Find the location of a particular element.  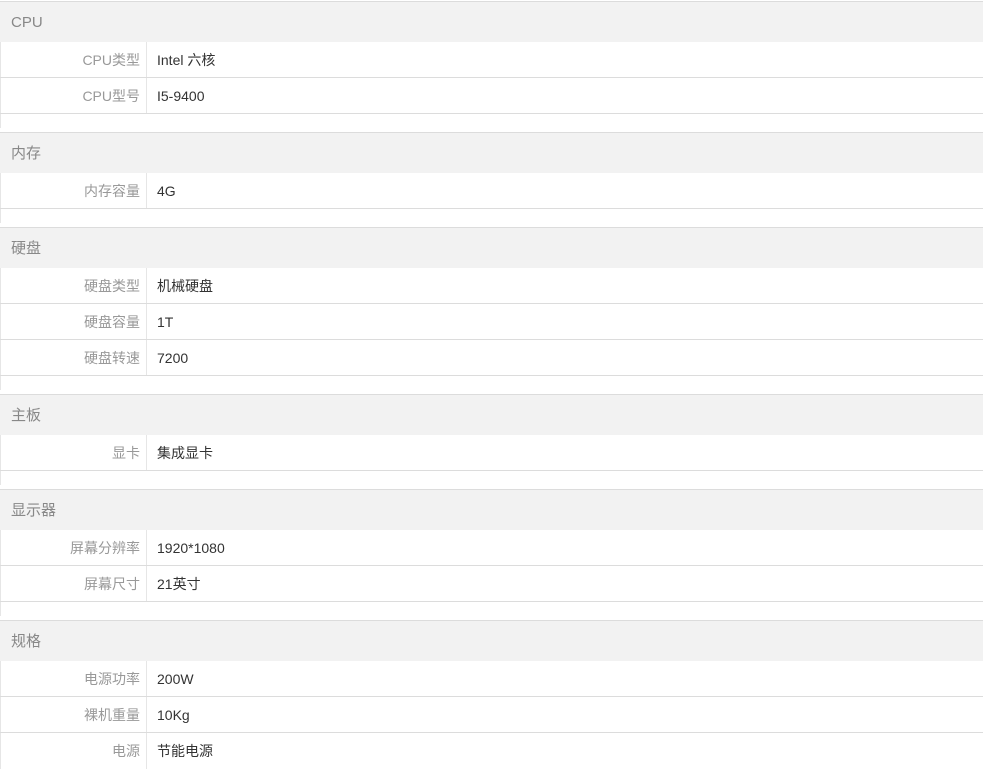

row-label: 显卡 is located at coordinates (73, 452).